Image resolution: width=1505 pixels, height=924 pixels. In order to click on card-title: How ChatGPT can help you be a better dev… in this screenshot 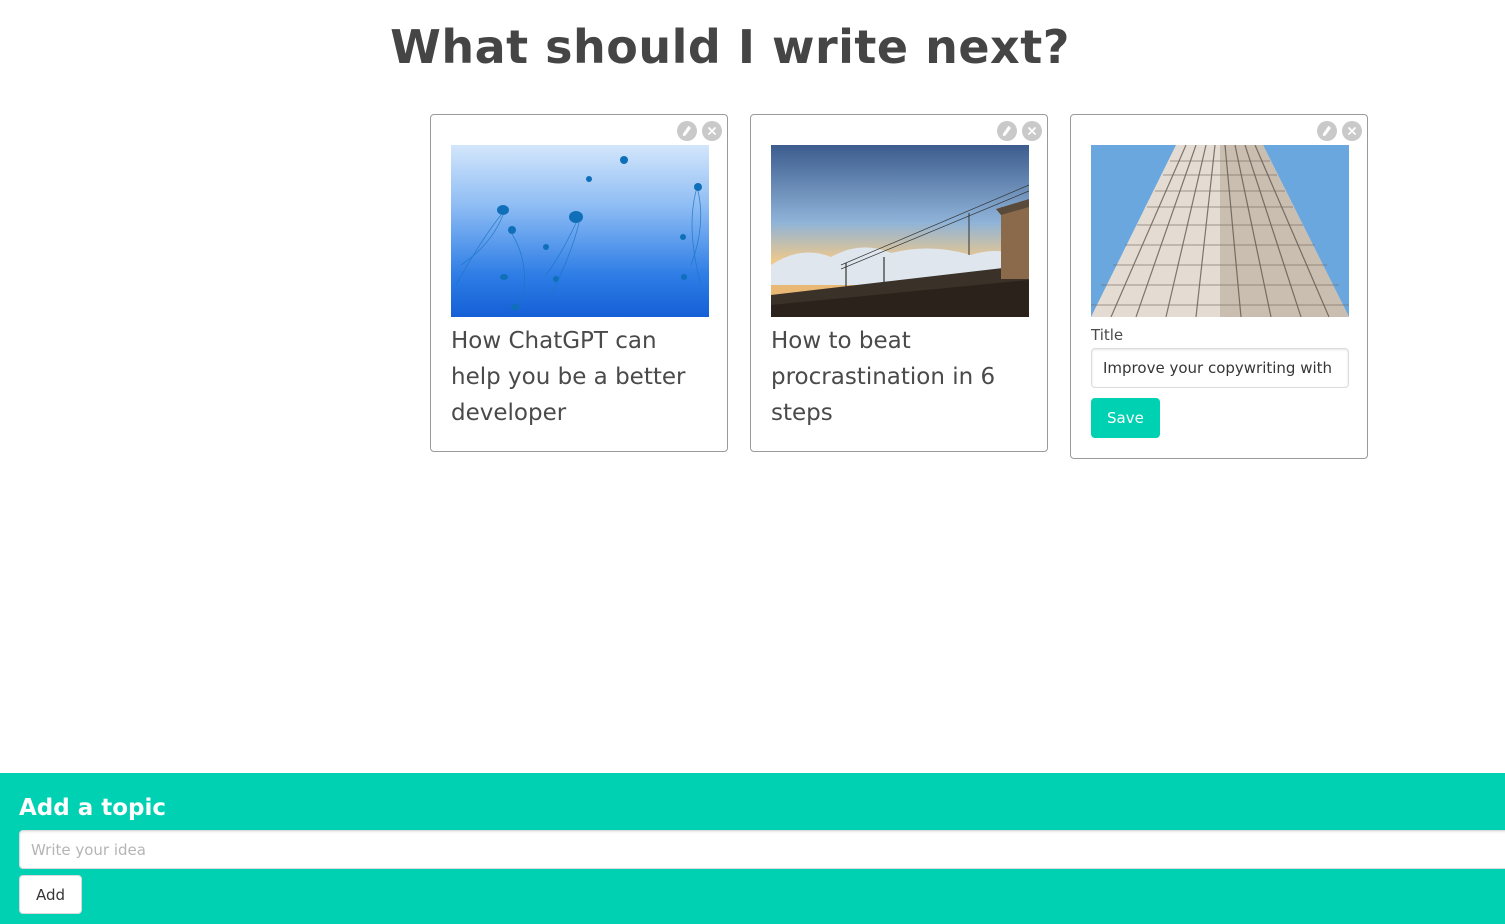, I will do `click(568, 377)`.